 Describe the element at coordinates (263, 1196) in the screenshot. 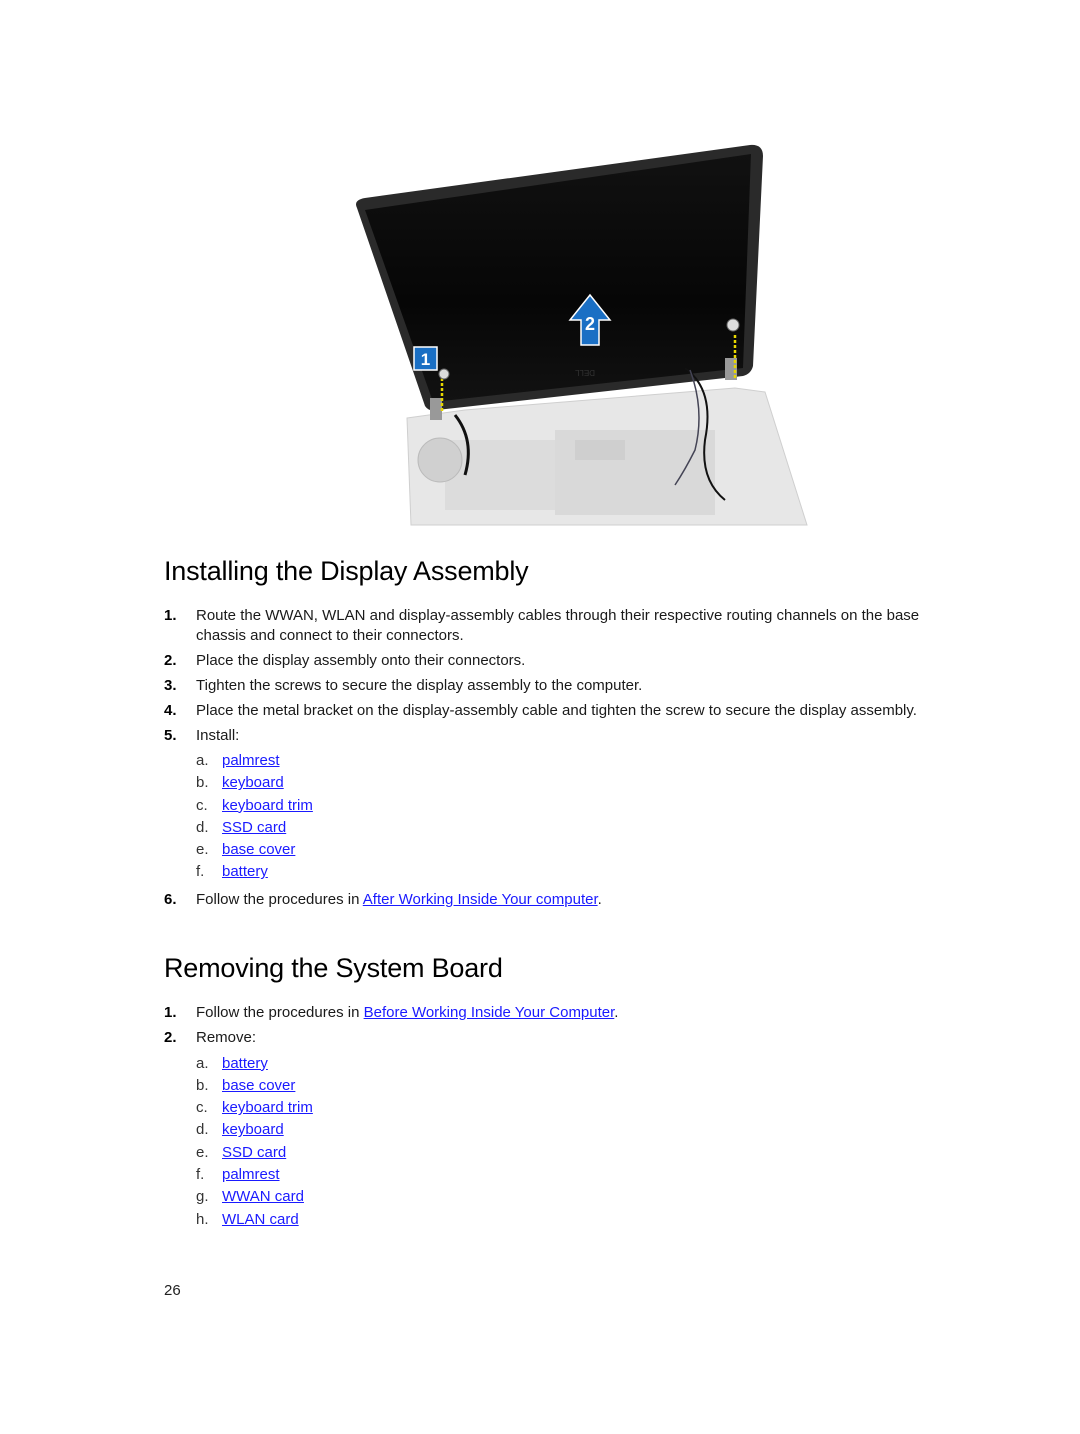

I see `link-wwan-card: WWAN card` at that location.